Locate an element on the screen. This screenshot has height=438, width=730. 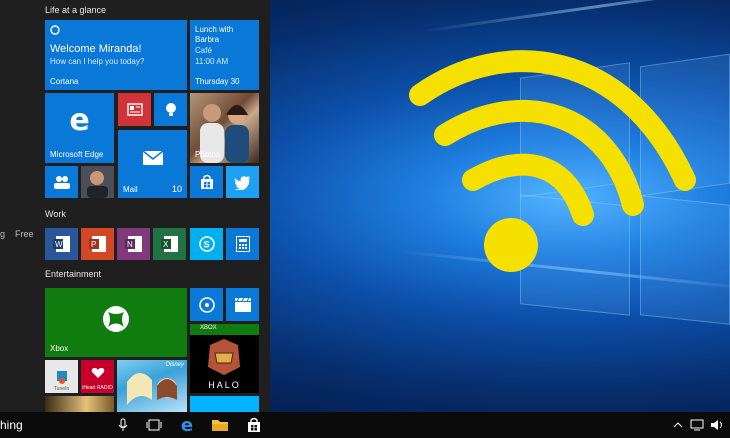
twitter-tile is located at coordinates (242, 182).